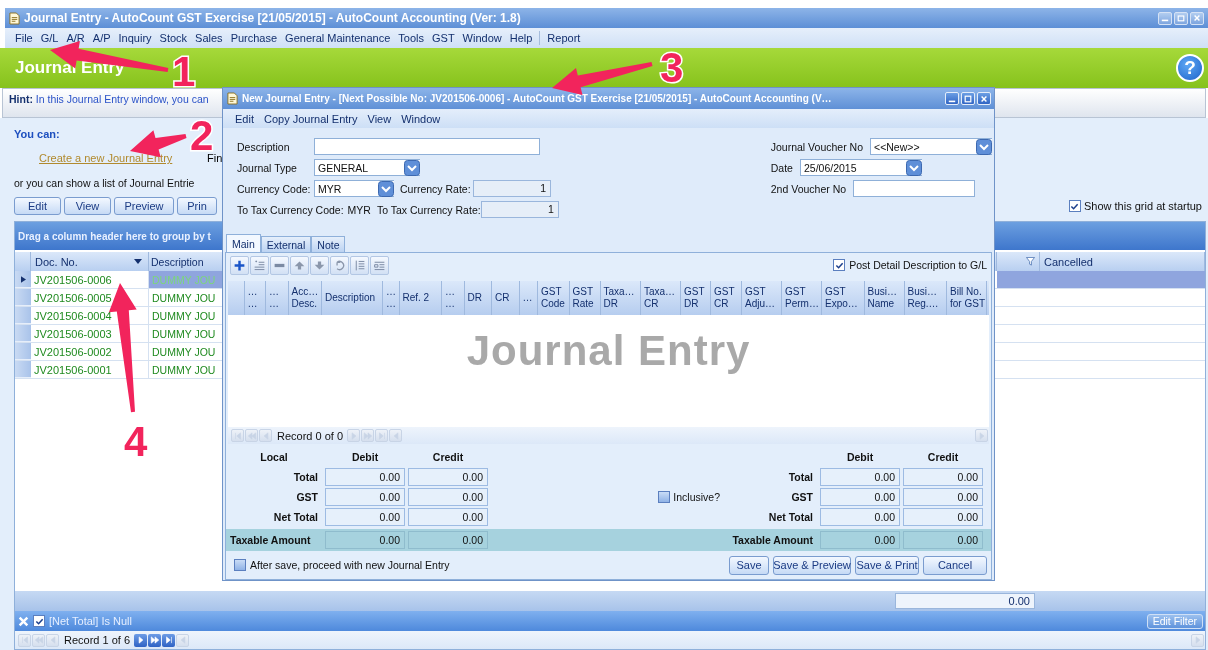  Describe the element at coordinates (800, 477) in the screenshot. I see `total-label: Total` at that location.